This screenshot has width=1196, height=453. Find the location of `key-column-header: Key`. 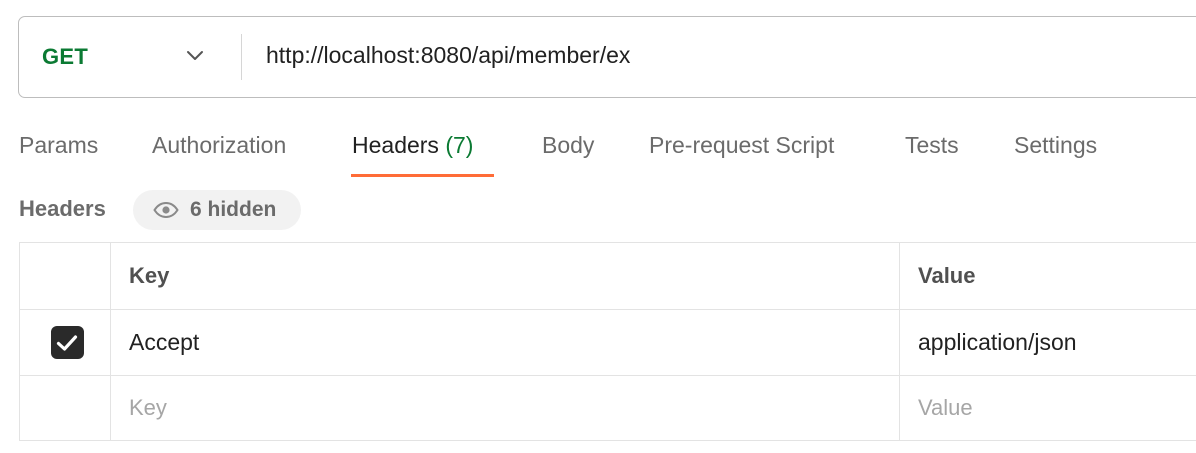

key-column-header: Key is located at coordinates (504, 276).